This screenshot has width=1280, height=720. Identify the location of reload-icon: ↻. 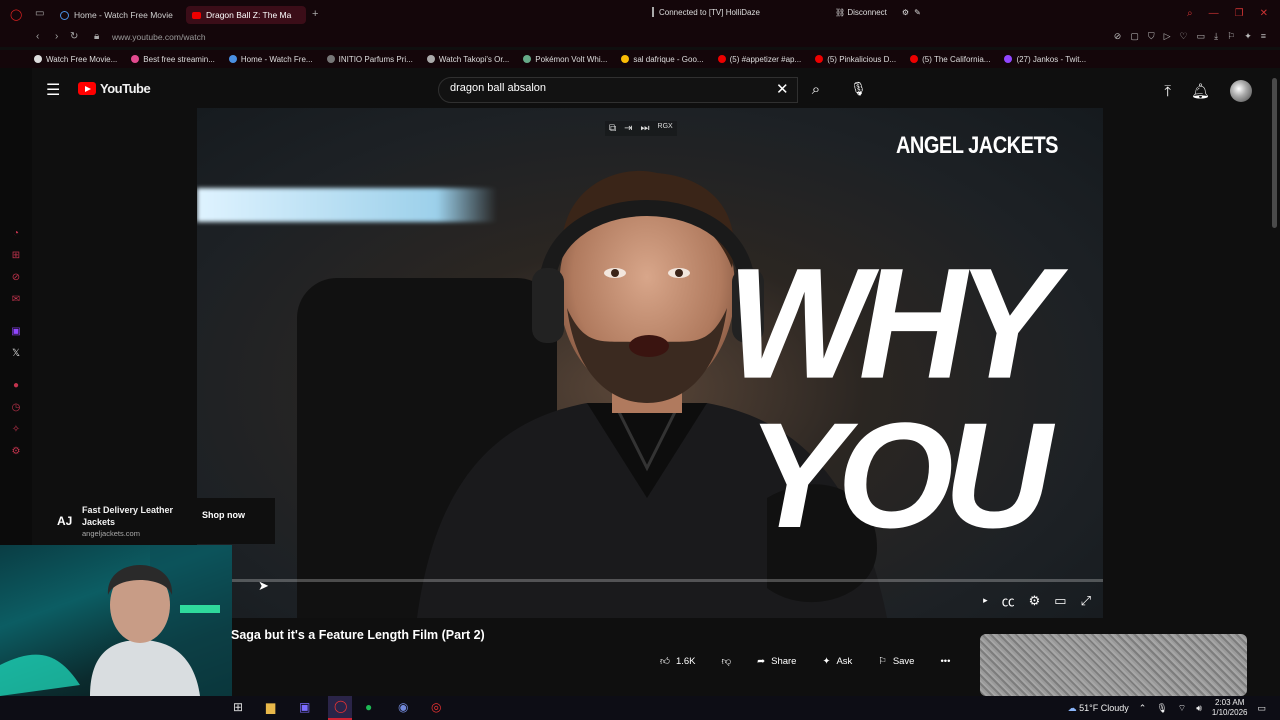
(74, 36).